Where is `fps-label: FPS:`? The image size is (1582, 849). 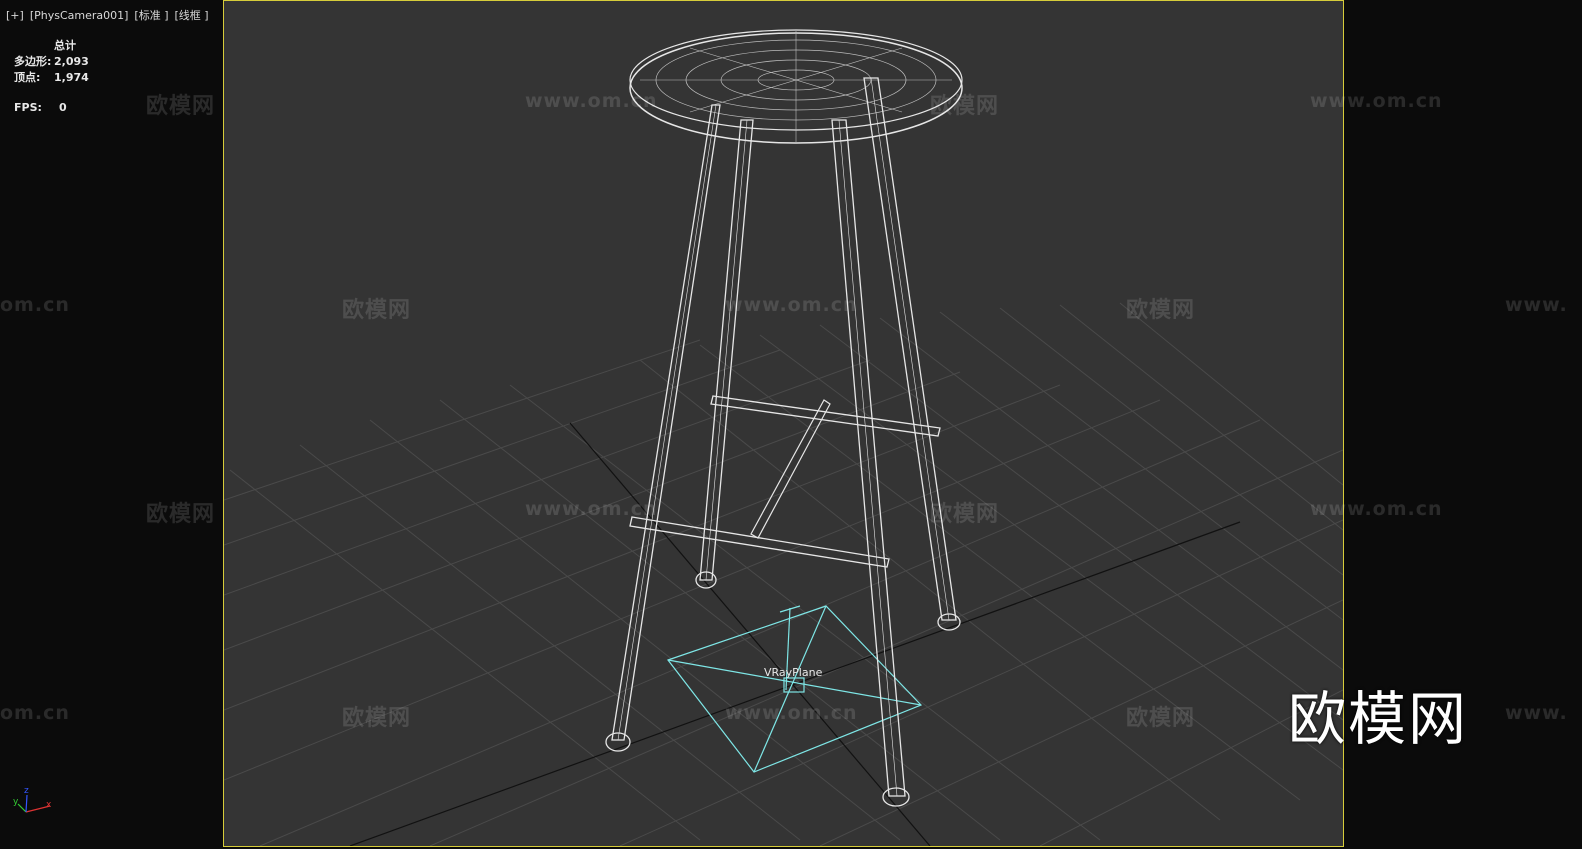
fps-label: FPS: is located at coordinates (28, 107).